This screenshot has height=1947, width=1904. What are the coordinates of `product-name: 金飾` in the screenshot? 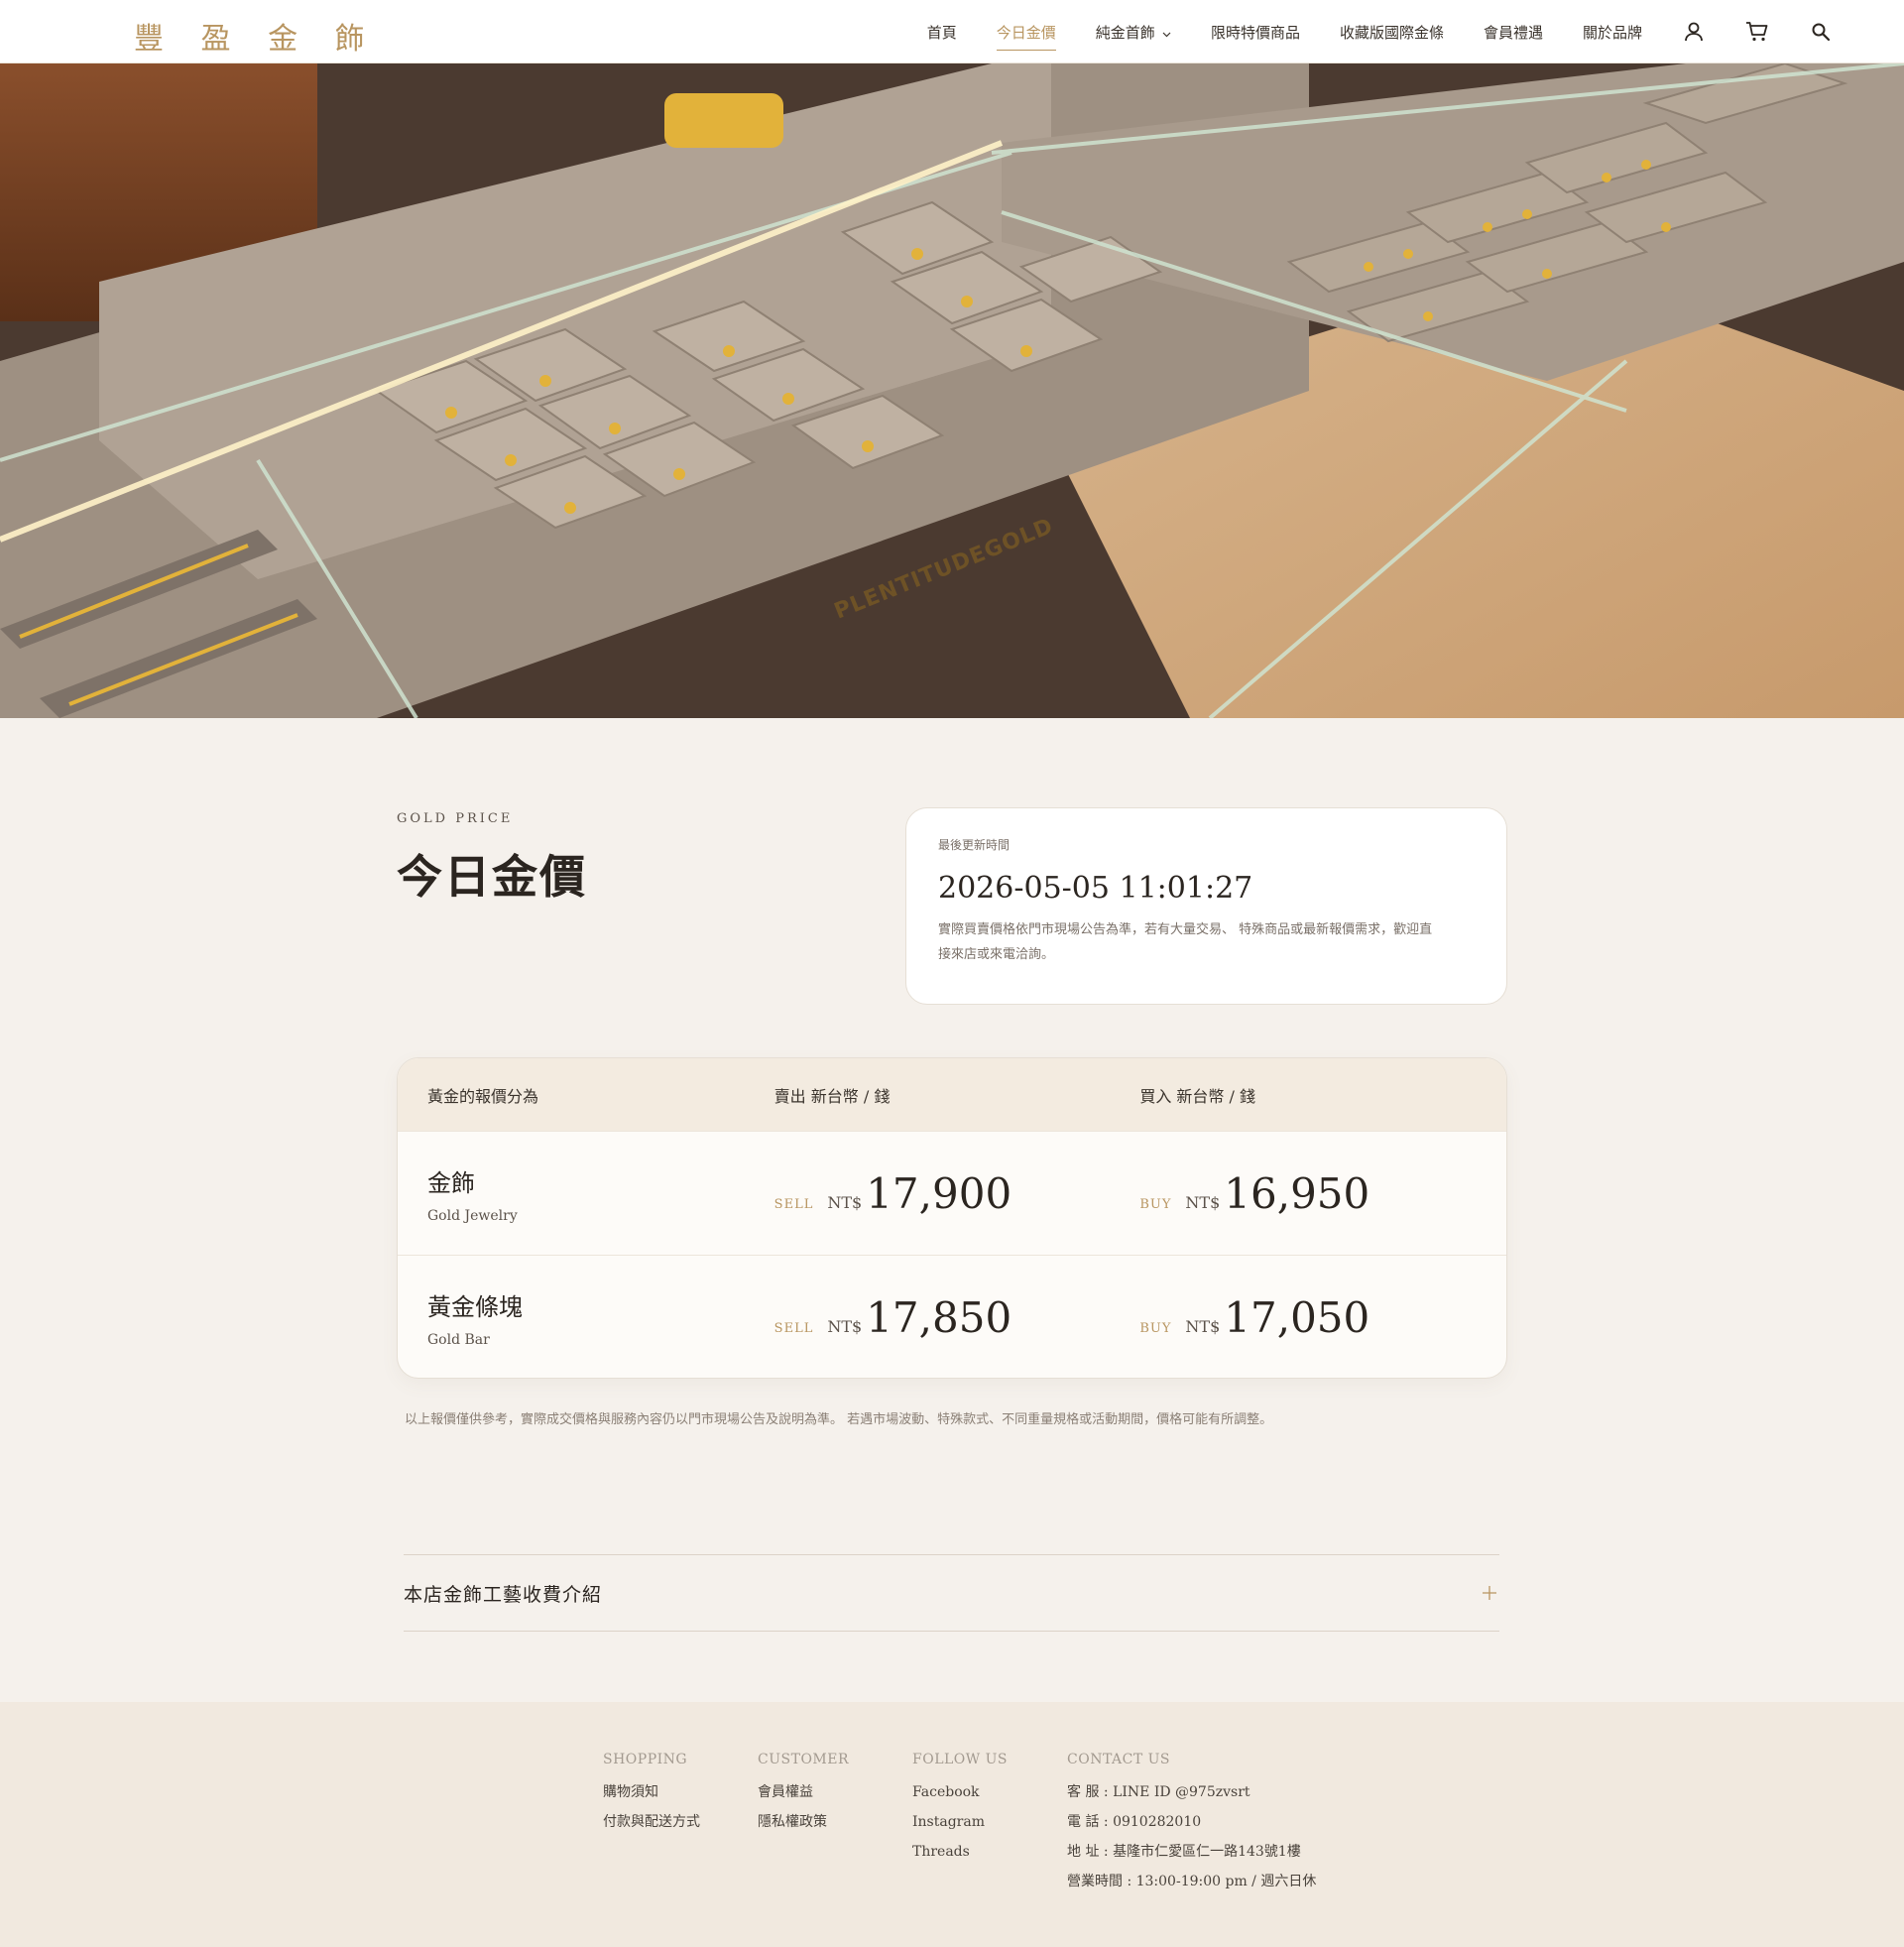 It's located at (451, 1182).